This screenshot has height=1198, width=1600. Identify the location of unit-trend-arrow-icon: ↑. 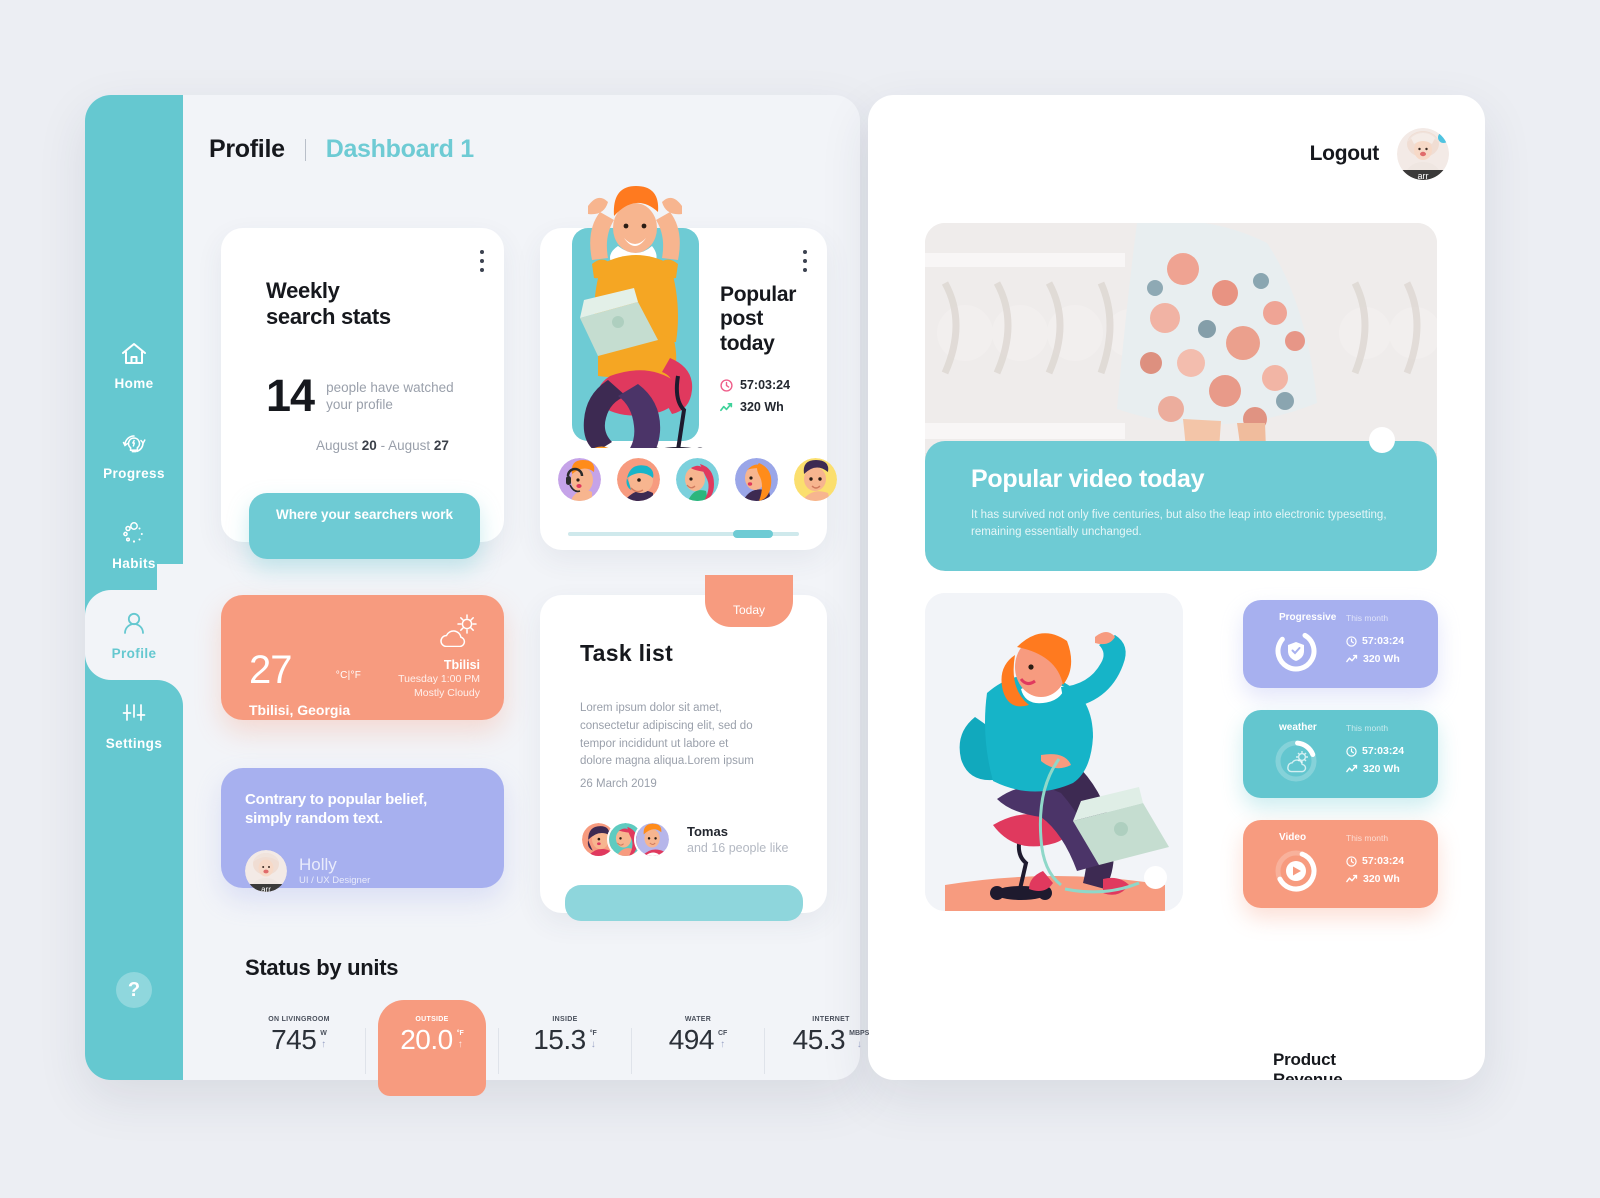
(460, 1044).